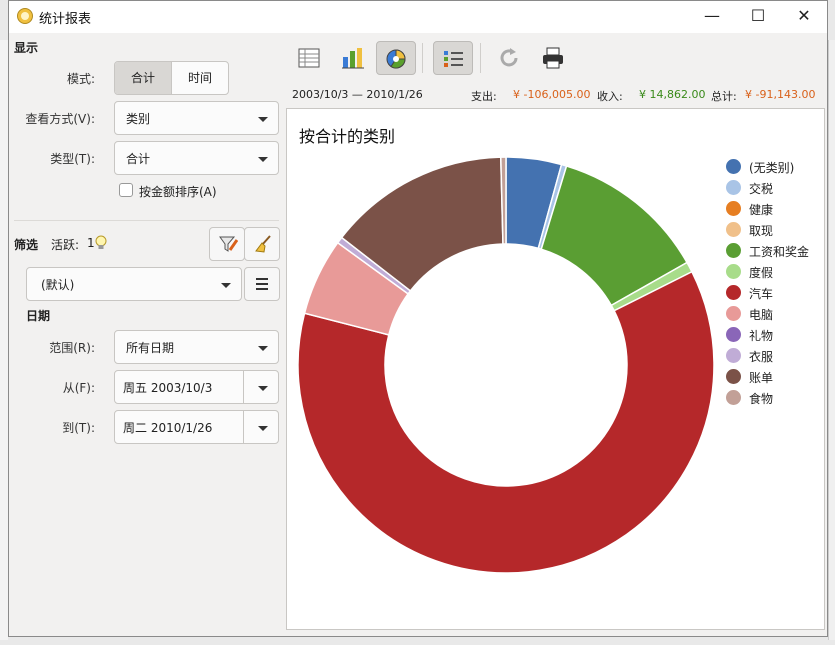 This screenshot has height=645, width=835. What do you see at coordinates (758, 17) in the screenshot?
I see `maximize-button: ☐` at bounding box center [758, 17].